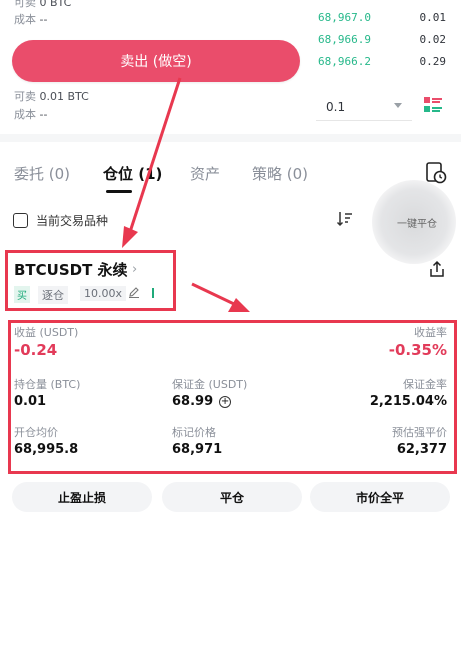  Describe the element at coordinates (437, 269) in the screenshot. I see `share-icon` at that location.